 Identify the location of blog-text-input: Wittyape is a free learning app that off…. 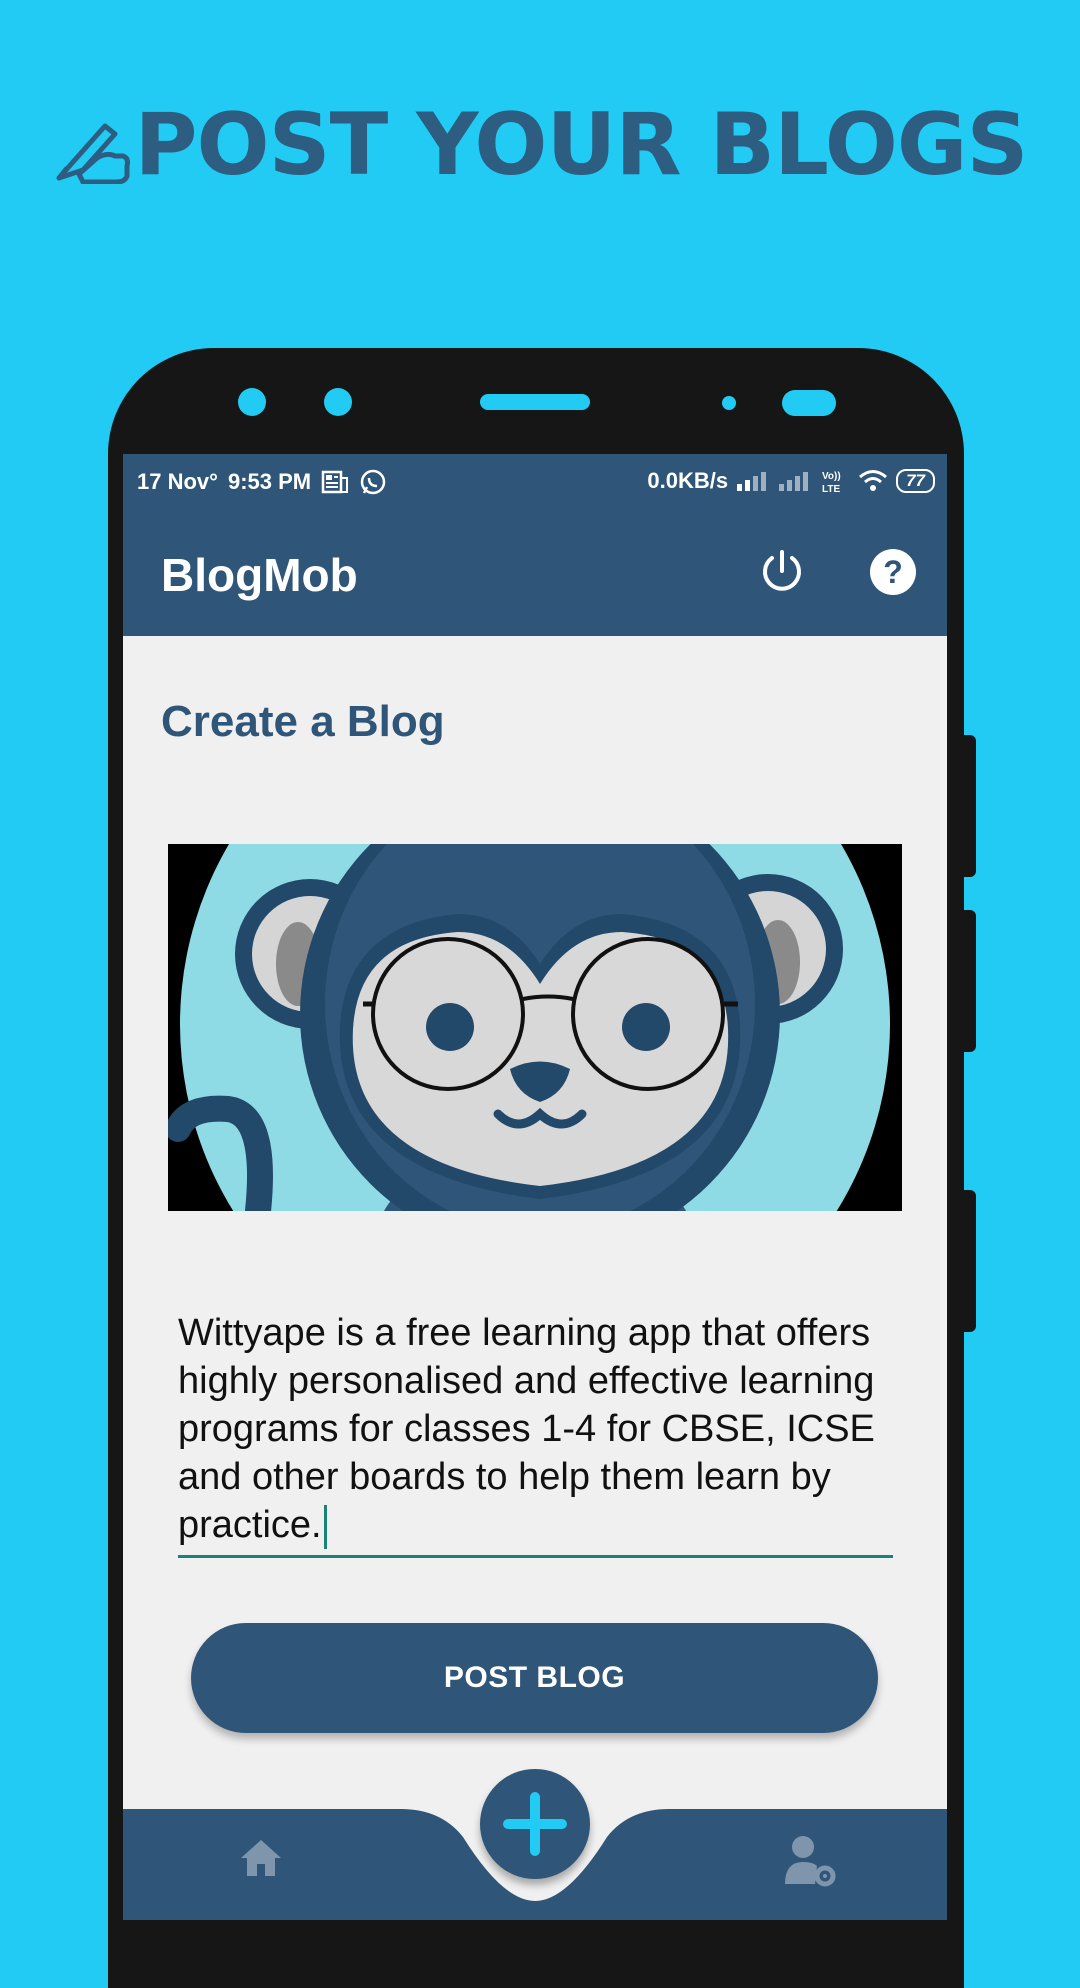
(535, 1433).